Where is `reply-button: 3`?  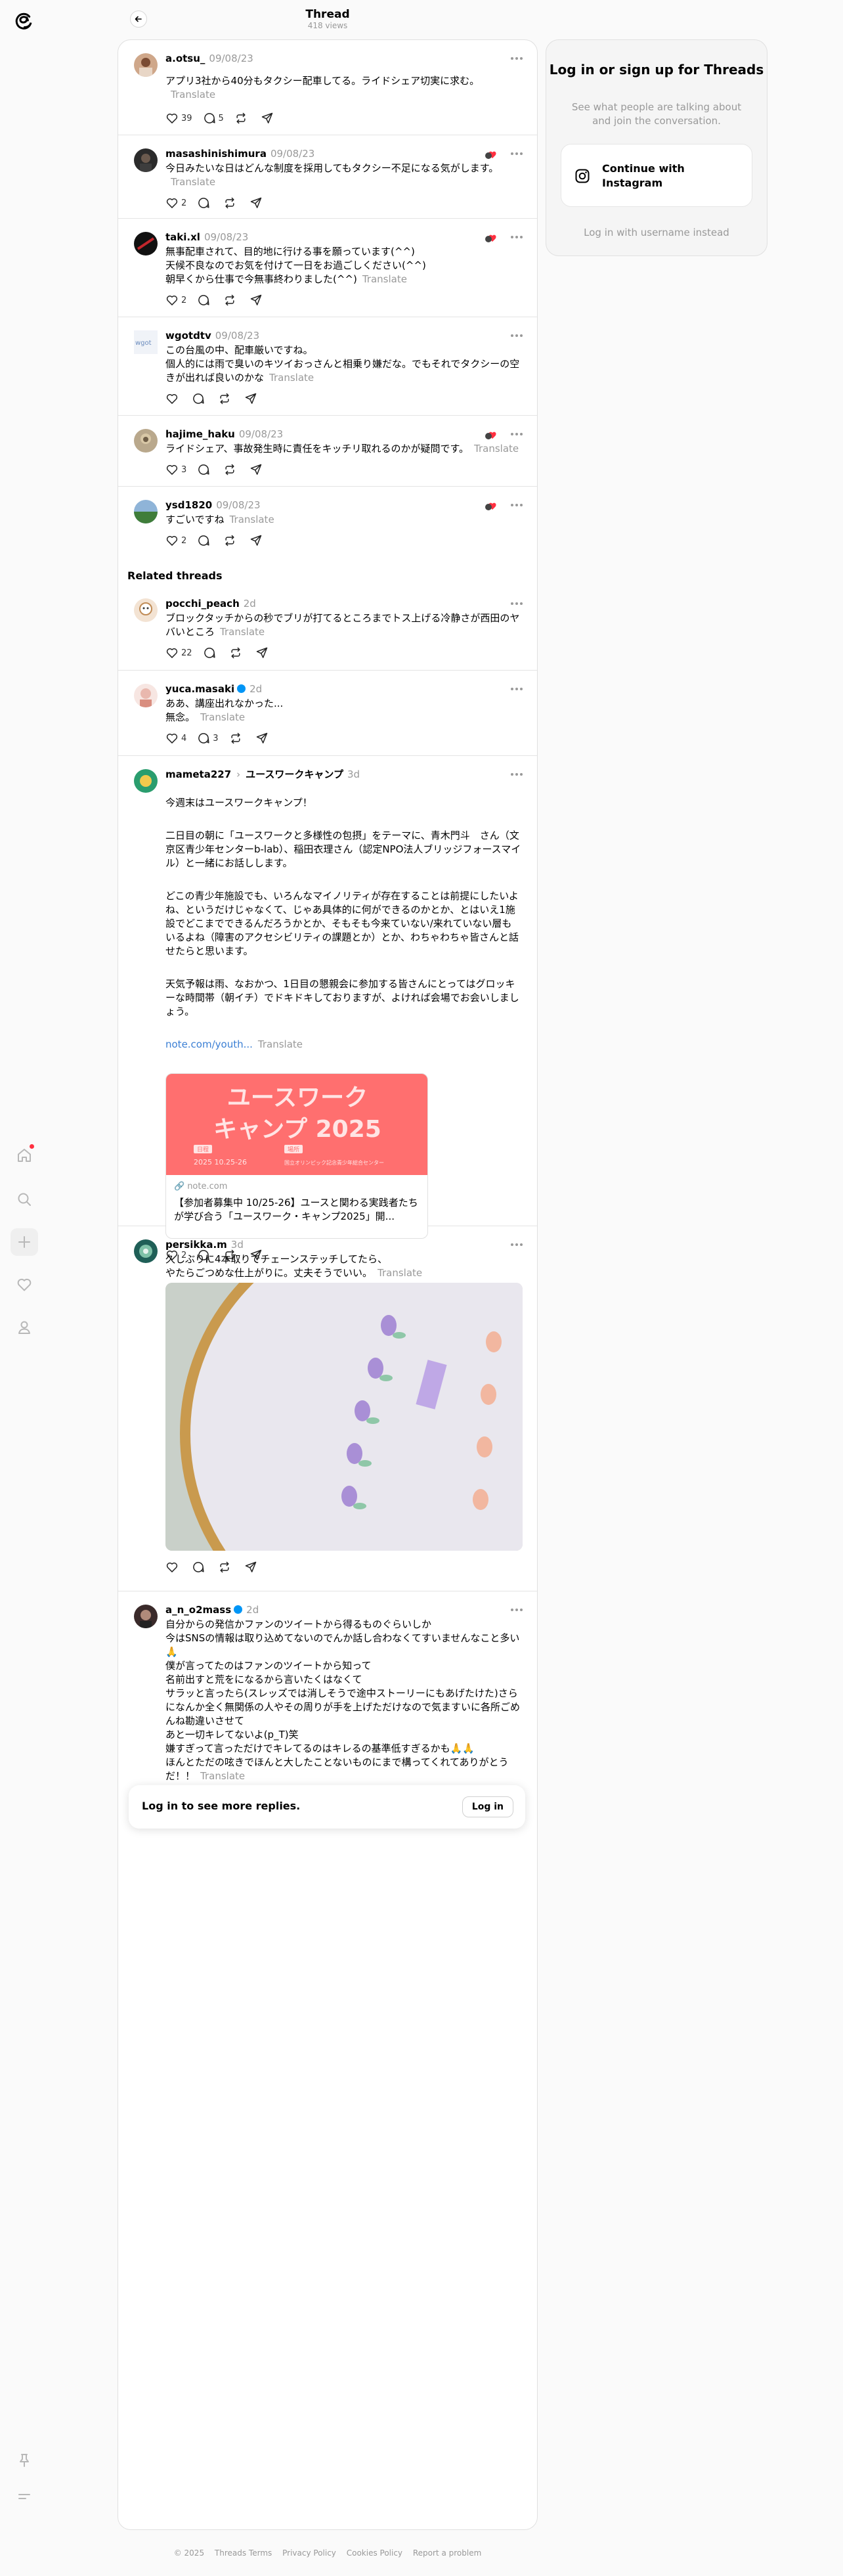
reply-button: 3 is located at coordinates (208, 739).